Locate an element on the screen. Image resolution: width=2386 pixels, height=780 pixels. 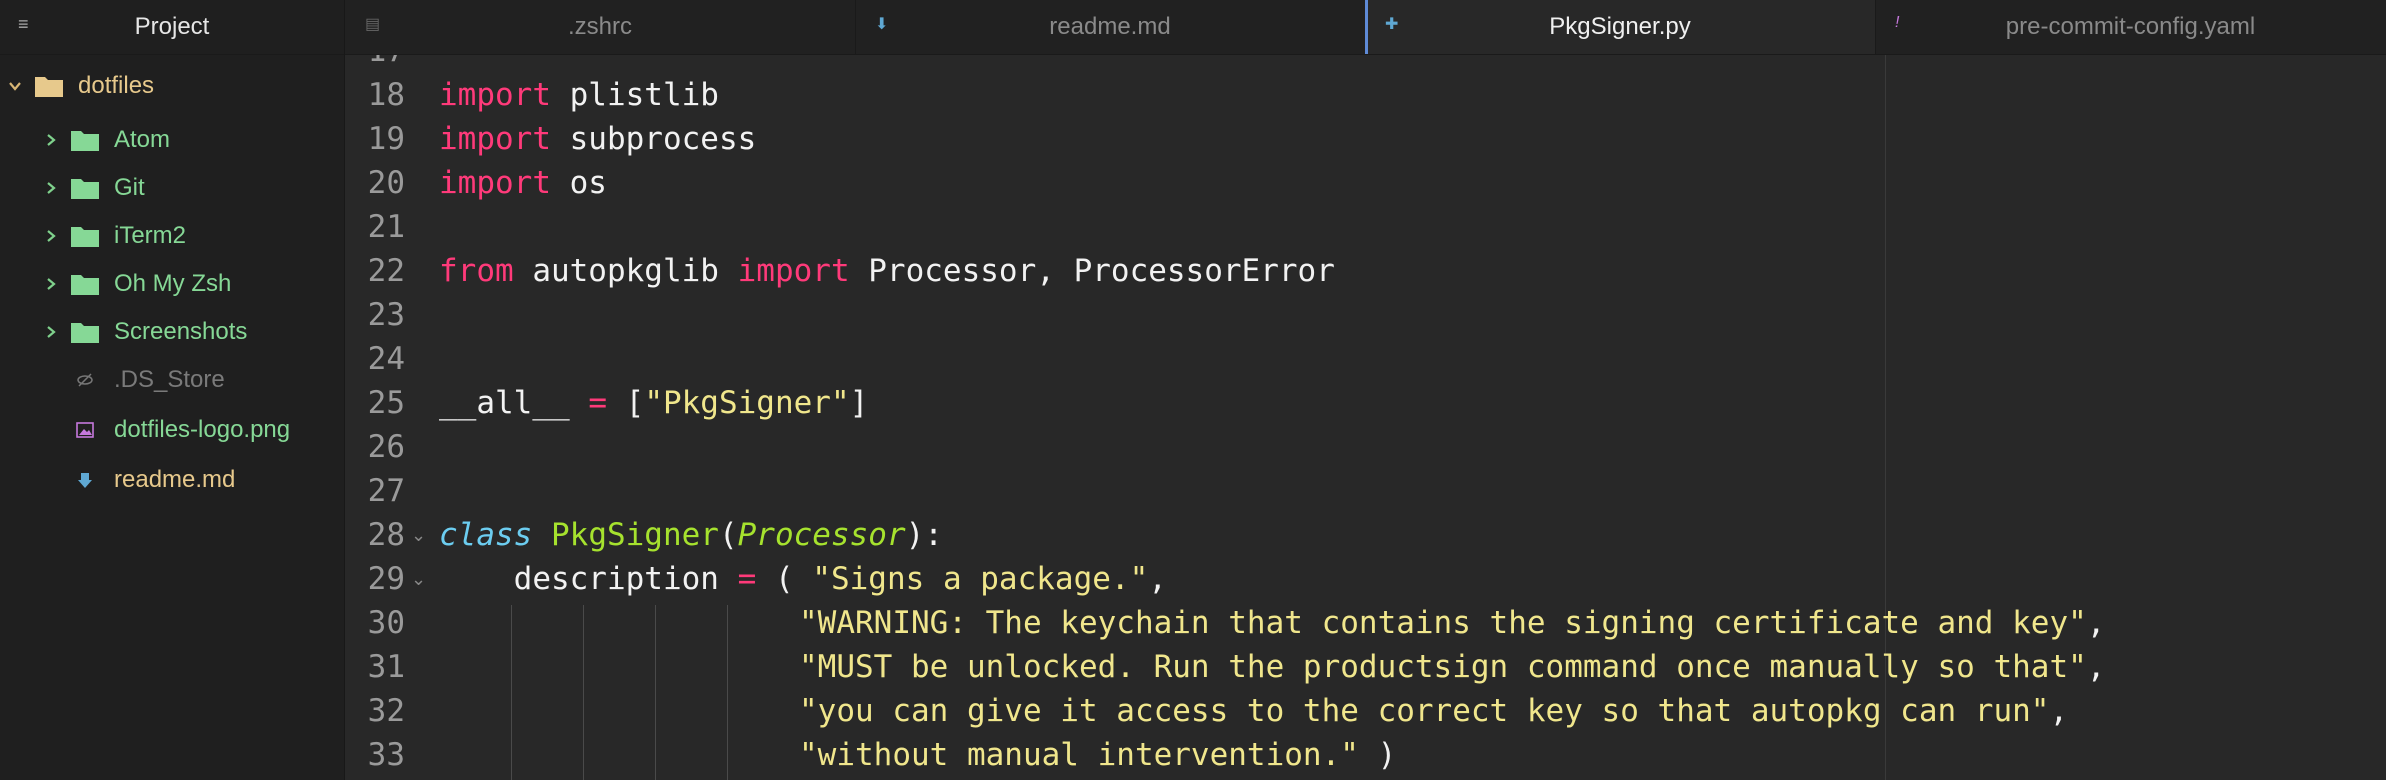
markdown-icon is located at coordinates (85, 480).